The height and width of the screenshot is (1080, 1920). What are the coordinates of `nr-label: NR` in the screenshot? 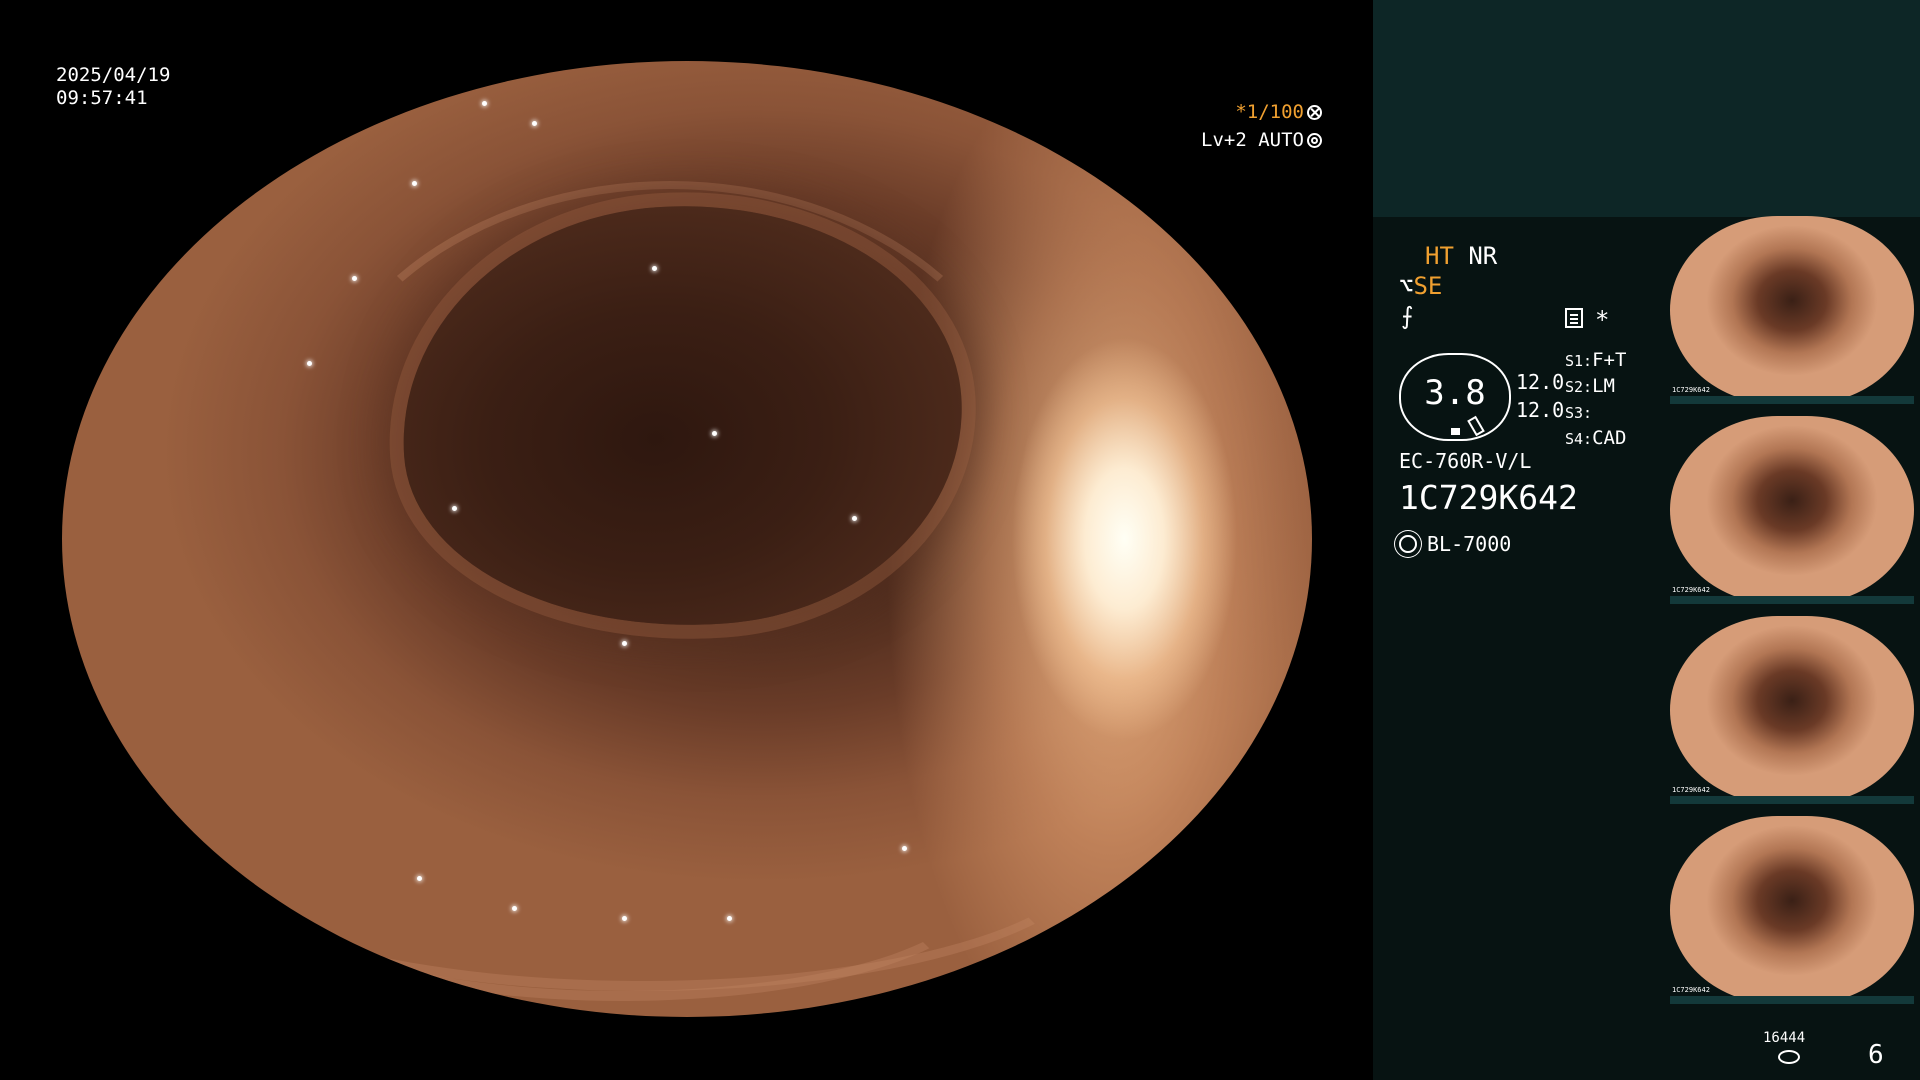 It's located at (1483, 256).